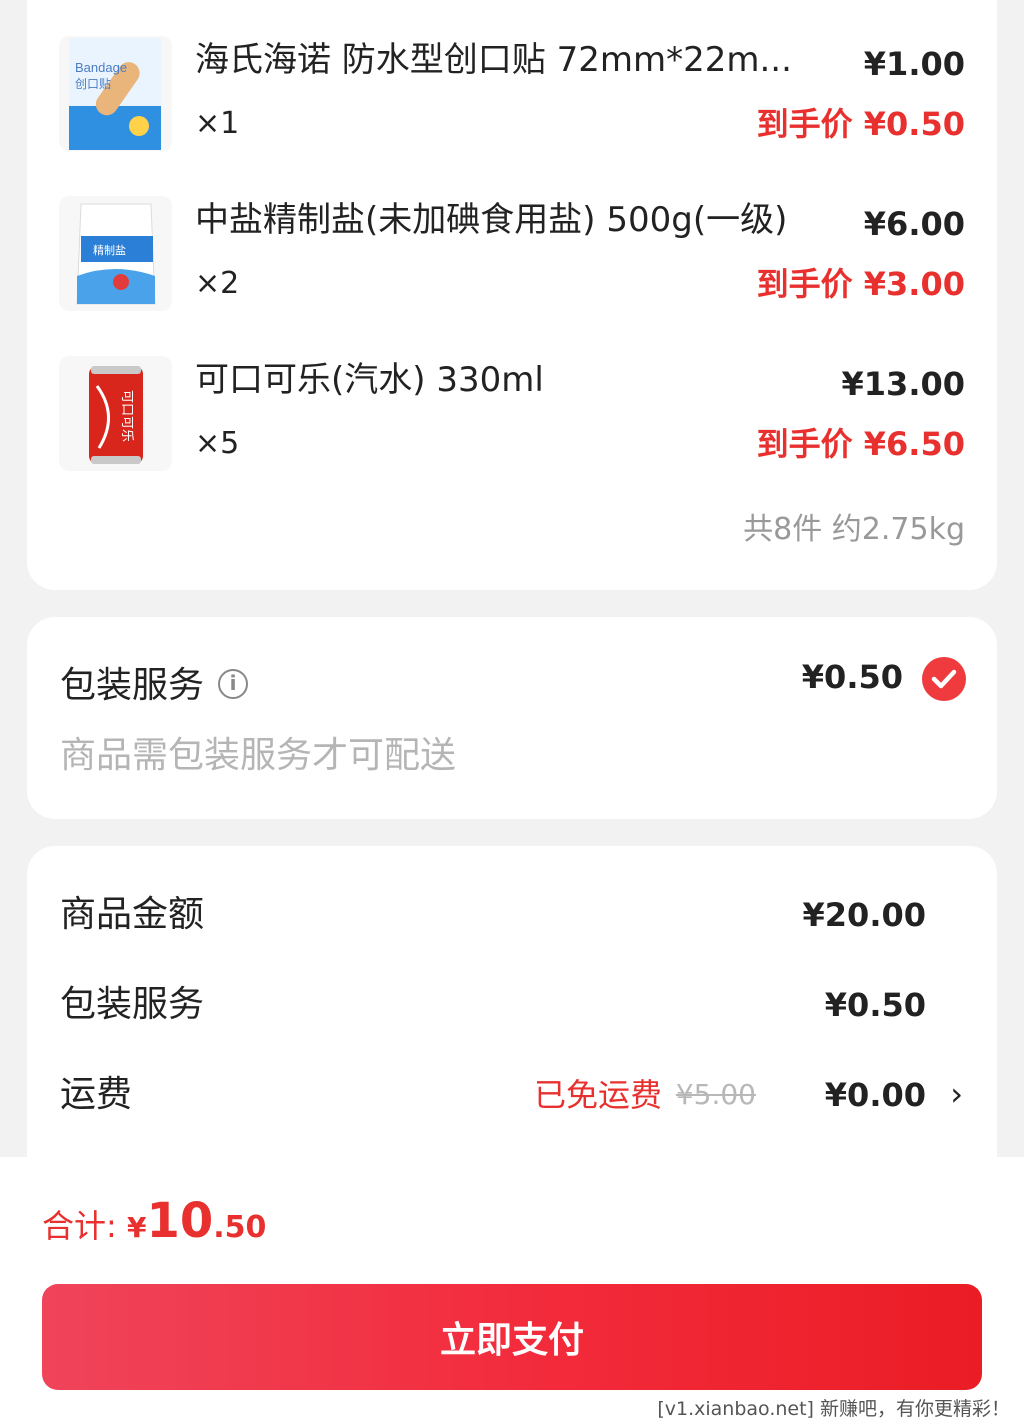 Image resolution: width=1024 pixels, height=1428 pixels. I want to click on salt-bag-image: 精制盐, so click(115, 253).